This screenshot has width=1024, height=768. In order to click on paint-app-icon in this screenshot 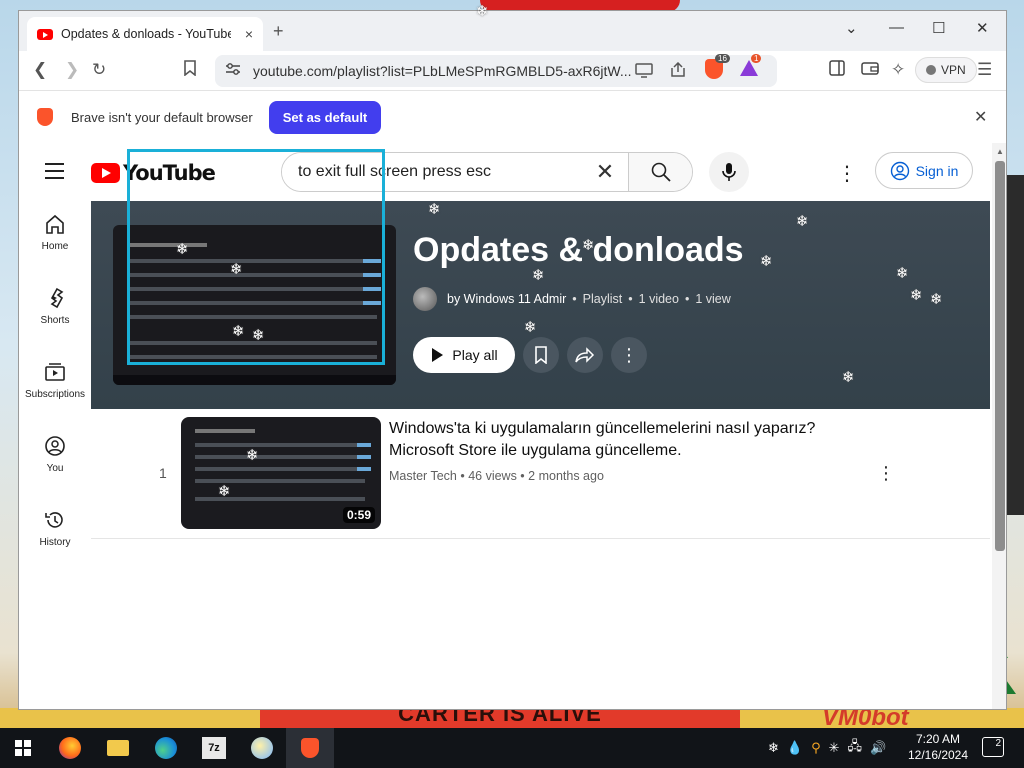, I will do `click(262, 748)`.